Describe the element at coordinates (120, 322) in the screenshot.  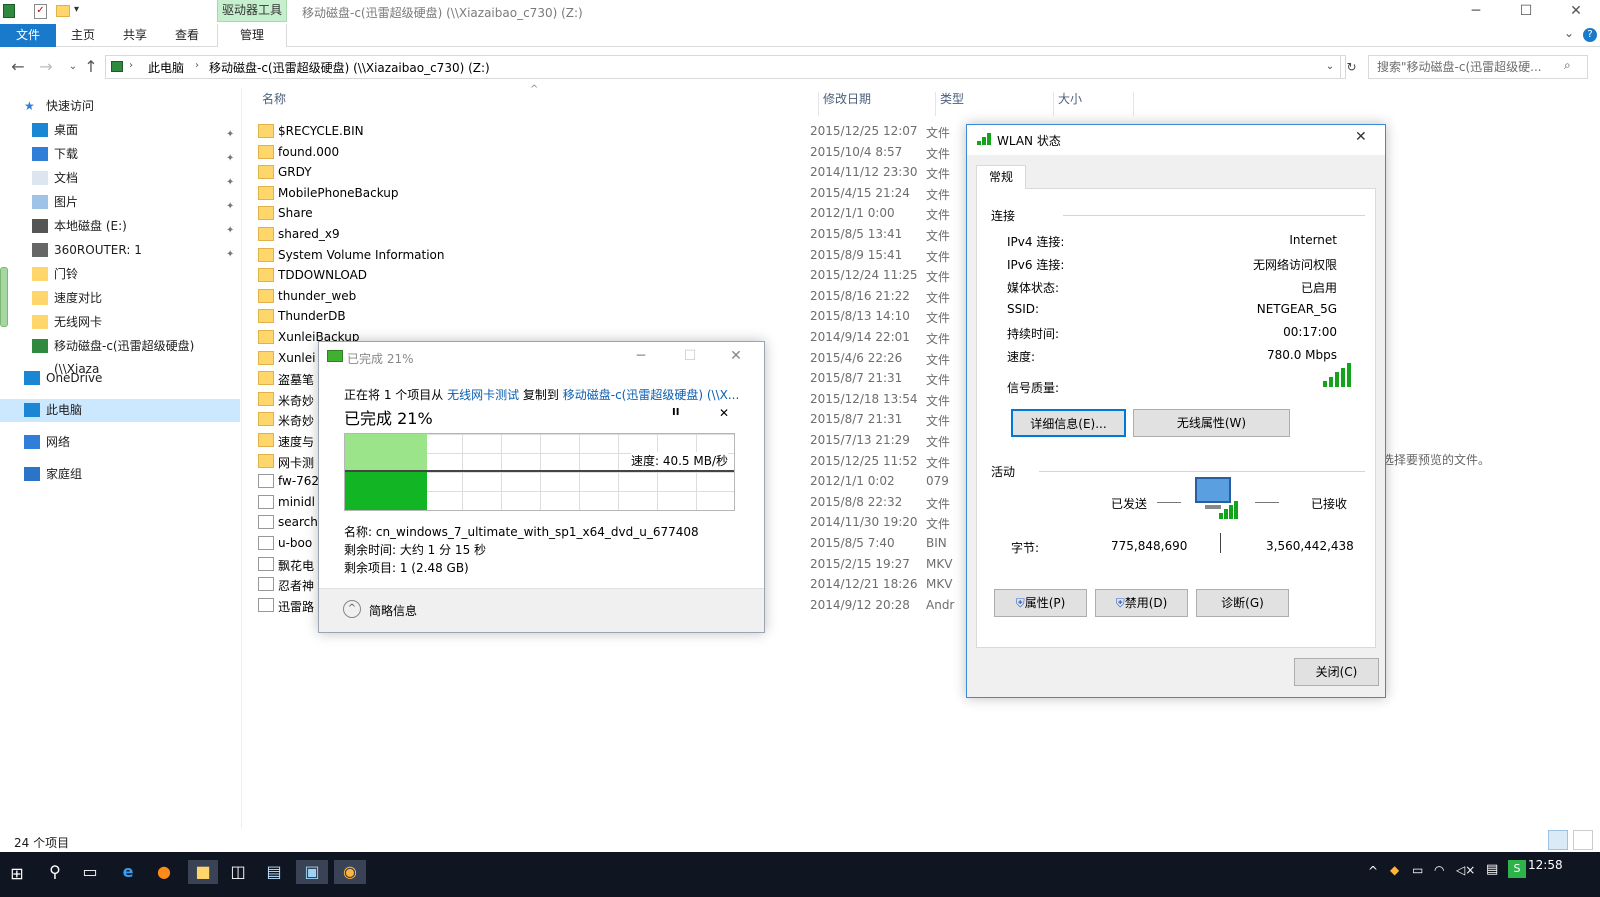
I see `sidebar-item-9: 无线网卡` at that location.